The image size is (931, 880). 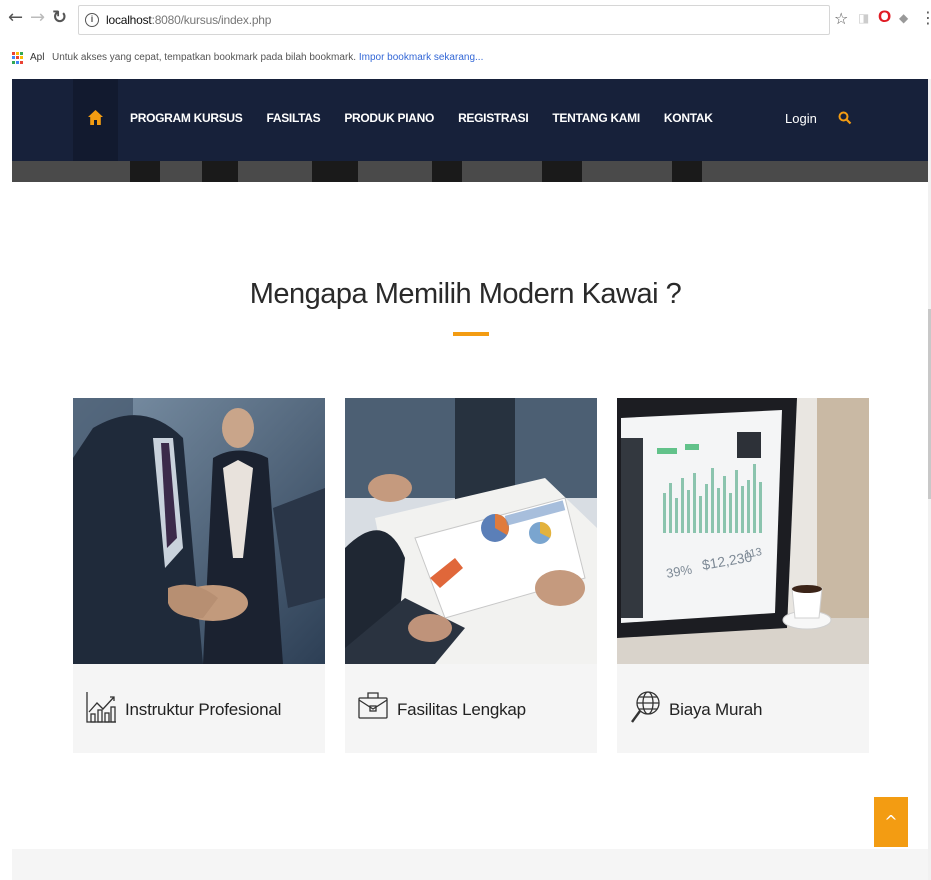 I want to click on opera-icon: O, so click(x=884, y=17).